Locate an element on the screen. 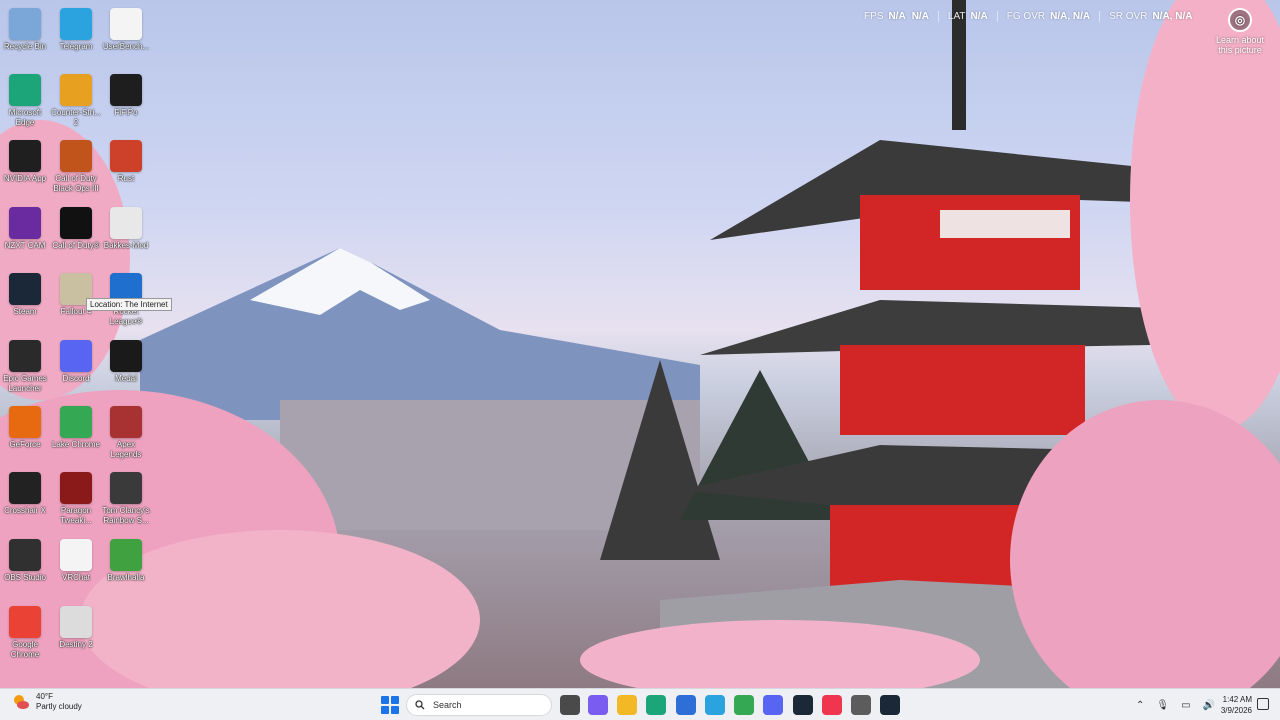 Image resolution: width=1280 pixels, height=720 pixels. tooltip: Location: The Internet is located at coordinates (129, 304).